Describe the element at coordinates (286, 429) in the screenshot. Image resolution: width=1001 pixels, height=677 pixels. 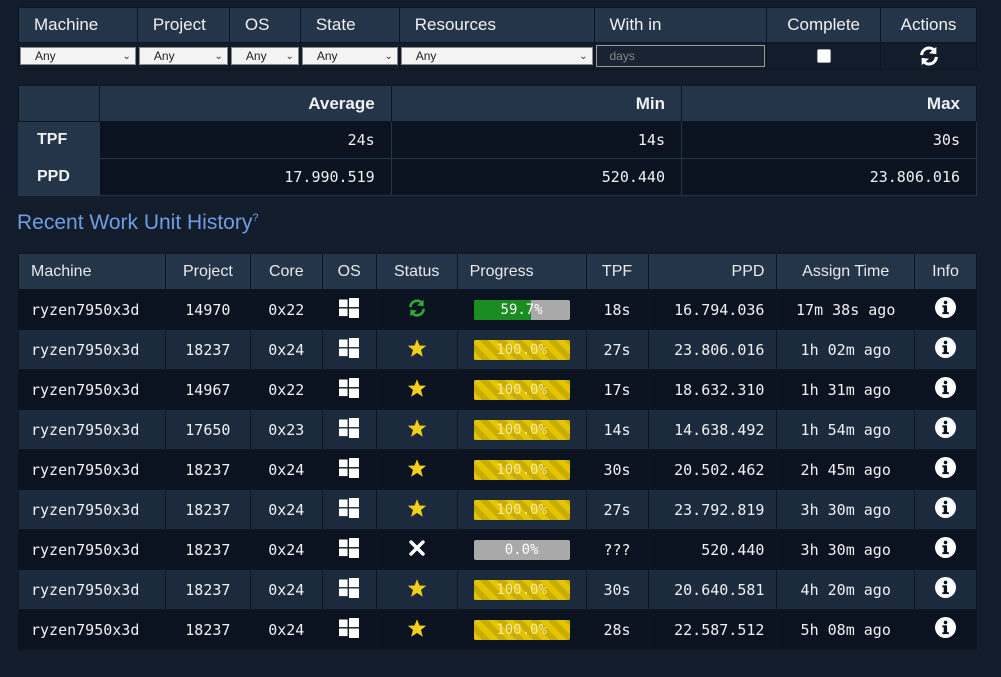
I see `cell-core: 0x23` at that location.